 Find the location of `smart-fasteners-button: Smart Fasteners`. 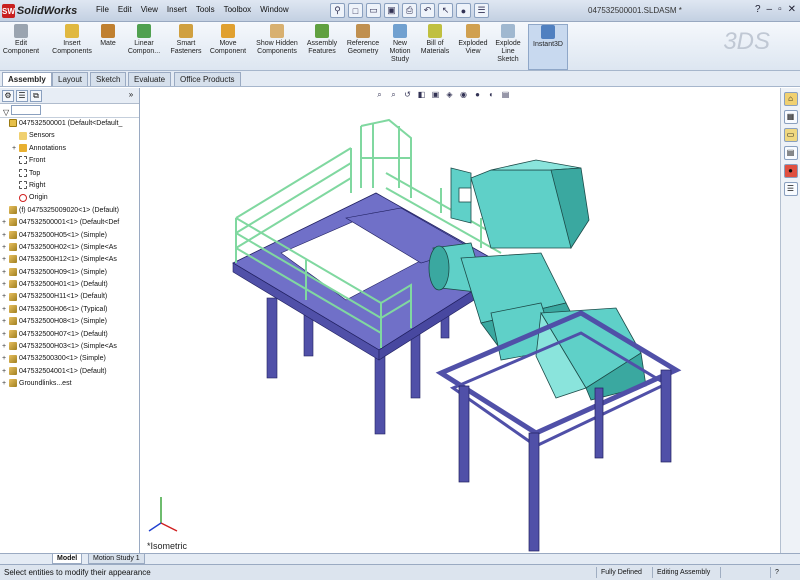

smart-fasteners-button: Smart Fasteners is located at coordinates (186, 47).